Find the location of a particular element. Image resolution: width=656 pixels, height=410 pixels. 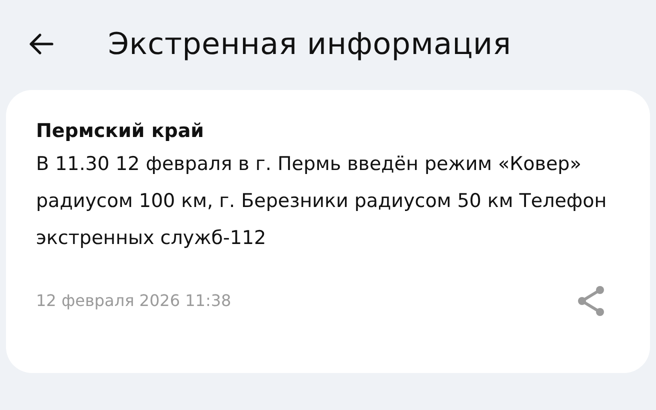

back-arrow-icon is located at coordinates (41, 44).